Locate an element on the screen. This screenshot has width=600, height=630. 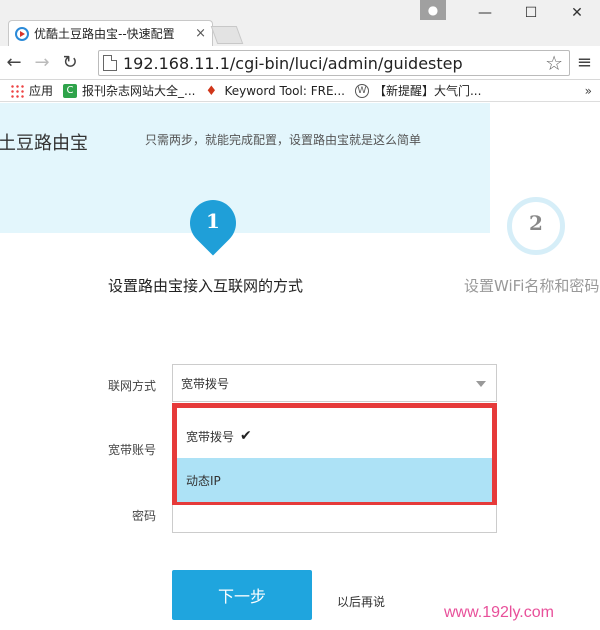
tagline: 只需两步，就能完成配置，设置路由宝就是这么简单 is located at coordinates (283, 140).